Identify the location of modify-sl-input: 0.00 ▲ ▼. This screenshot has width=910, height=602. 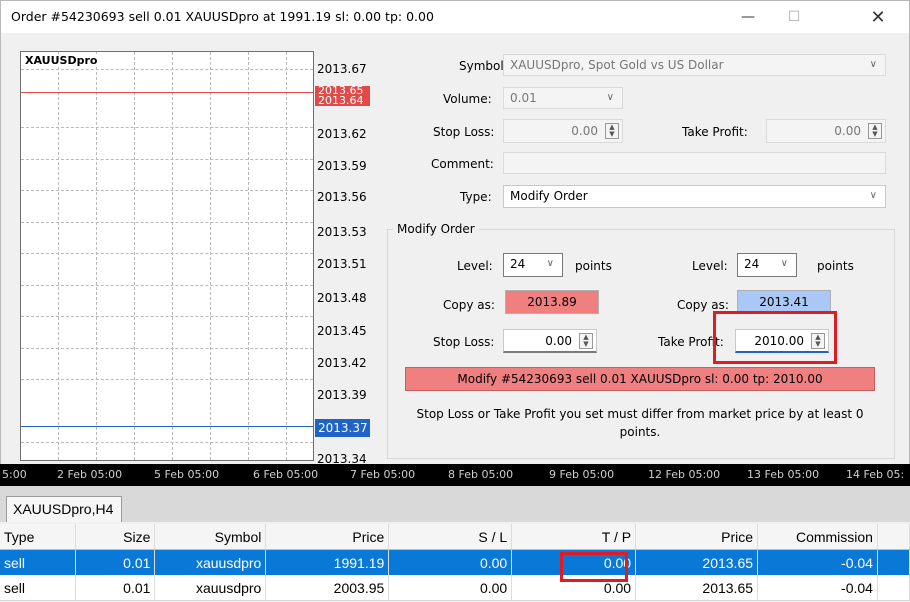
(550, 341).